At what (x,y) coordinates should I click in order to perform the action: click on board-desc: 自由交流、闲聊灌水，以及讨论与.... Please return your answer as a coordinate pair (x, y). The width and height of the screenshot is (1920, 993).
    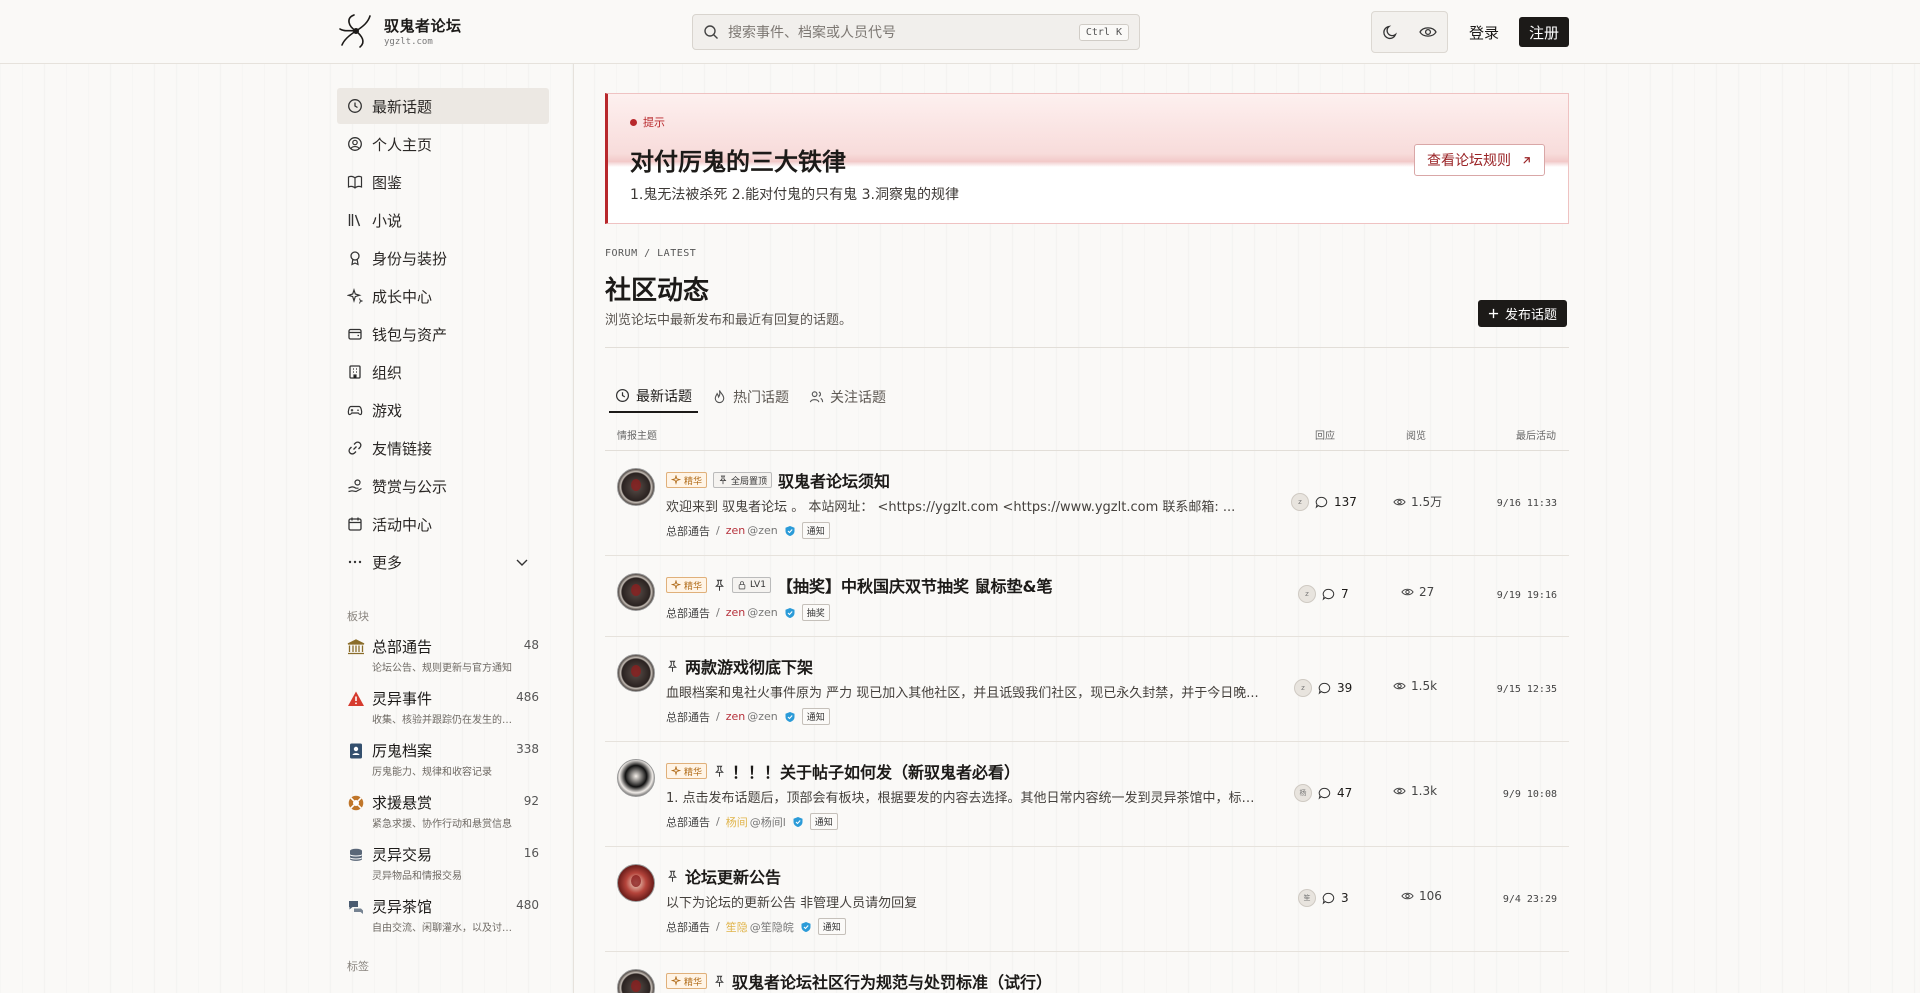
    Looking at the image, I should click on (443, 928).